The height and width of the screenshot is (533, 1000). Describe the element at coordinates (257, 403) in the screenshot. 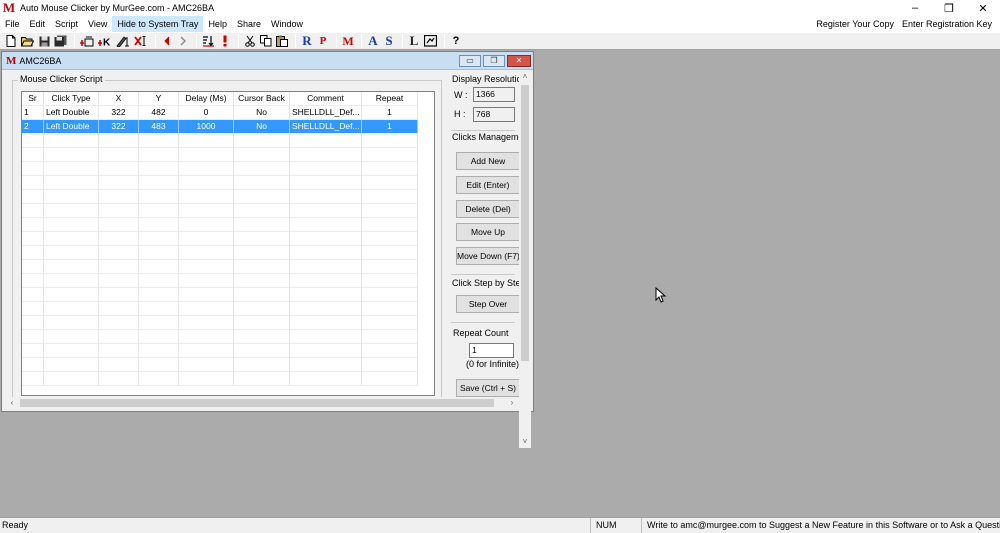

I see `horizontal-scroll-thumb` at that location.